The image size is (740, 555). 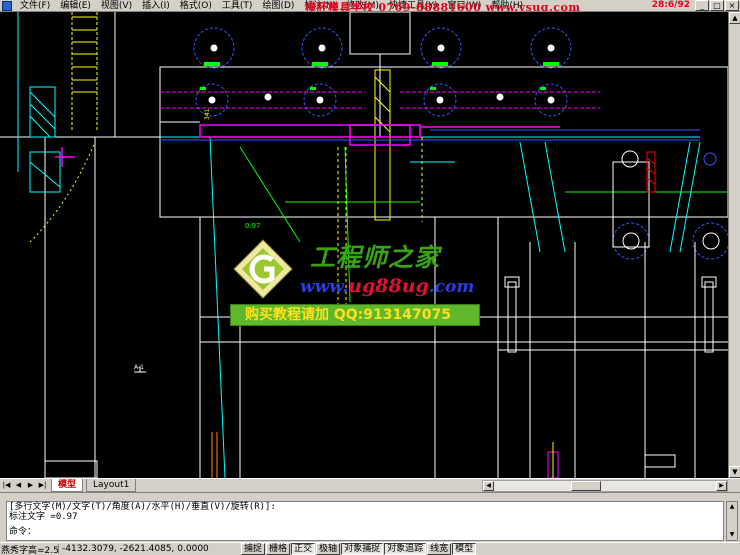 What do you see at coordinates (253, 226) in the screenshot?
I see `dimension-label-097: 0.97` at bounding box center [253, 226].